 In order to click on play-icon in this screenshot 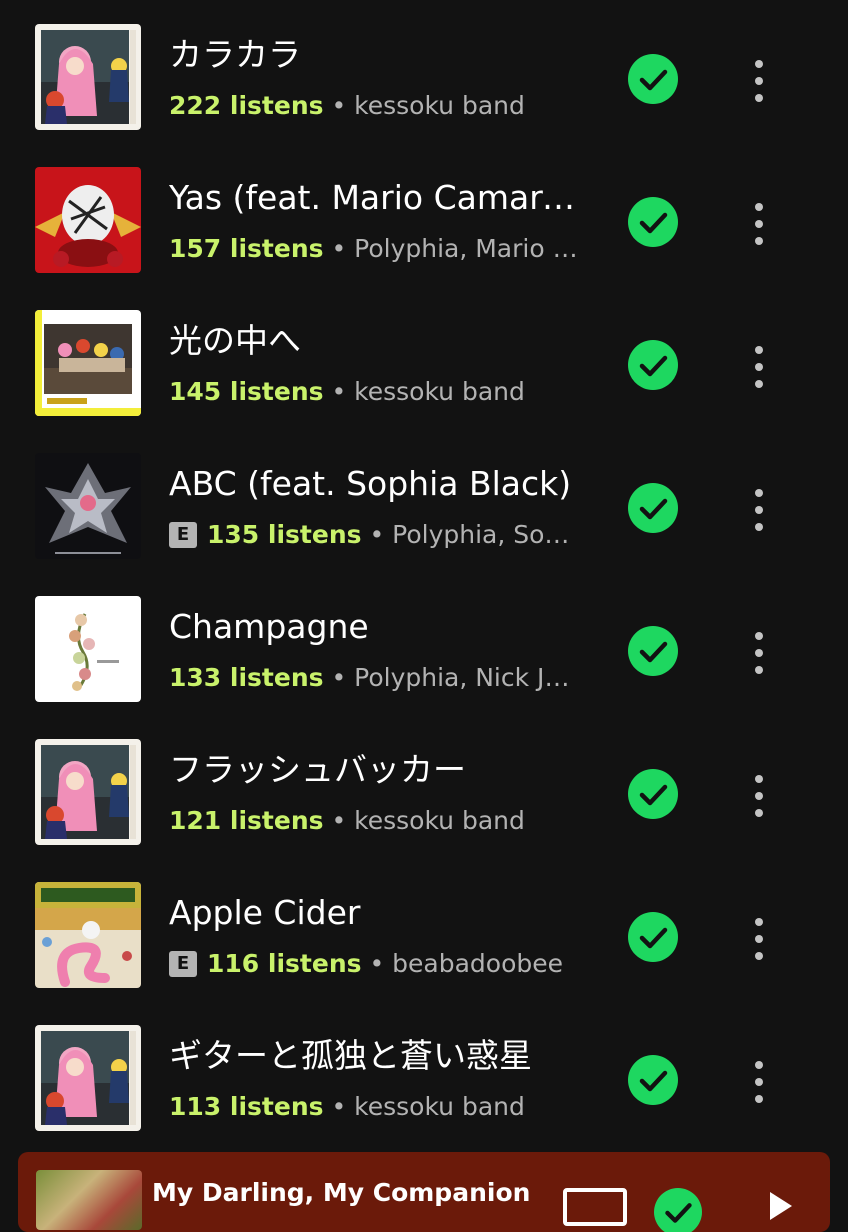, I will do `click(781, 1206)`.